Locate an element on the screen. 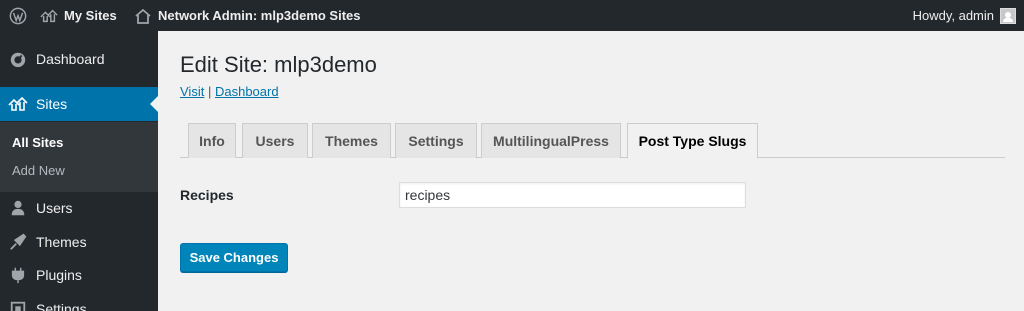  howdy-label: Howdy, admin is located at coordinates (953, 15).